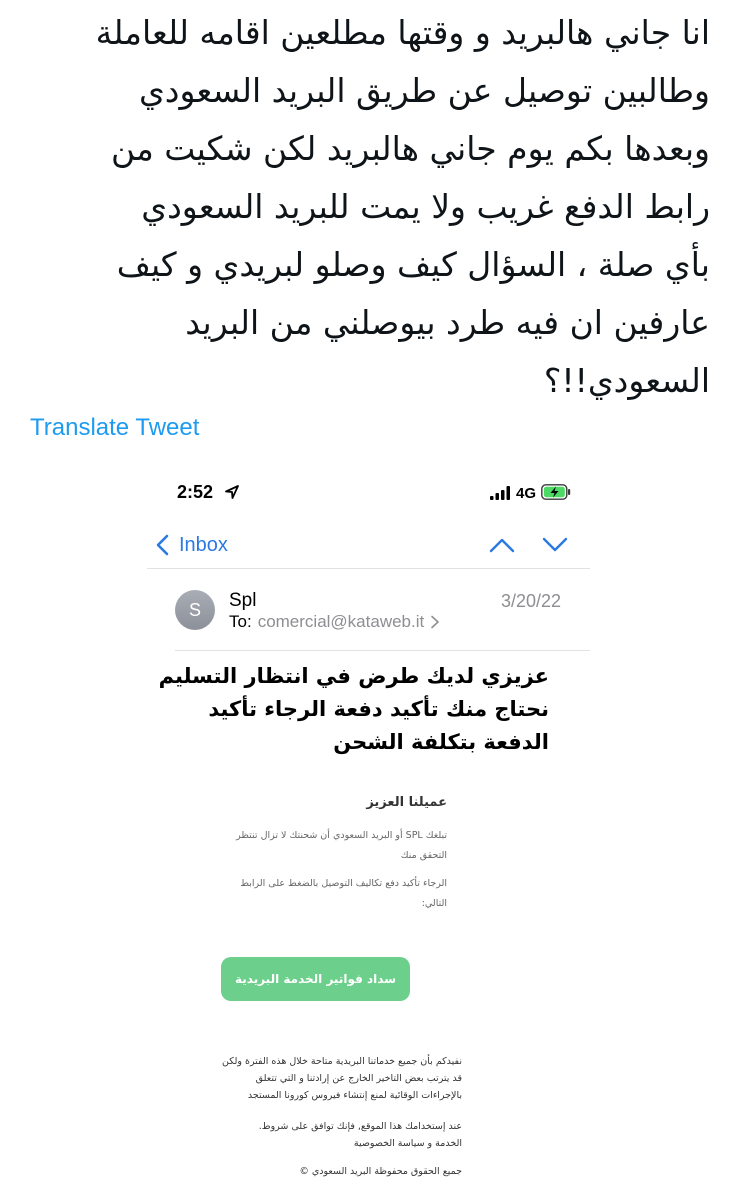  Describe the element at coordinates (500, 493) in the screenshot. I see `signal-bars-icon` at that location.